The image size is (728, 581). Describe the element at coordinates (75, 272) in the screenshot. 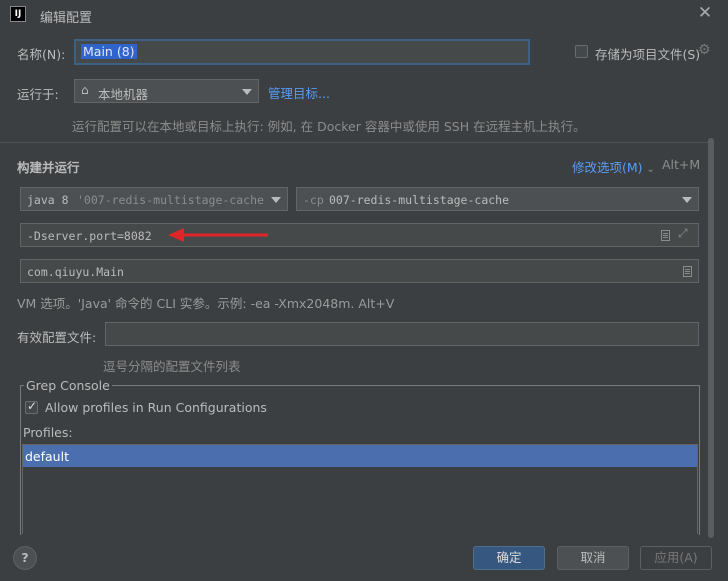

I see `main-class-value: com.qiuyu.Main` at that location.